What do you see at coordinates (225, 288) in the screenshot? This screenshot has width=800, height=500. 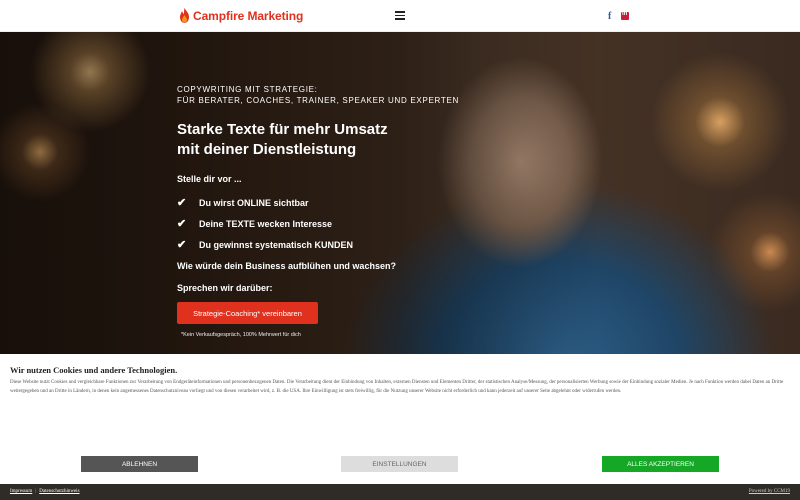 I see `cta-intro: Sprechen wir darüber:` at bounding box center [225, 288].